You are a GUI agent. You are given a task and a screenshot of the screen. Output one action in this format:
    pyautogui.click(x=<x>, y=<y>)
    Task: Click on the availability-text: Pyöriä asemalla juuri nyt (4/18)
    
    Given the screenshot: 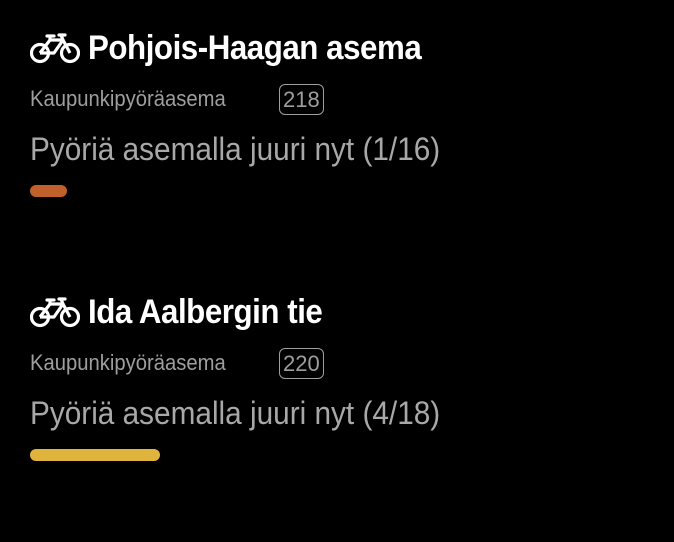 What is the action you would take?
    pyautogui.click(x=235, y=413)
    